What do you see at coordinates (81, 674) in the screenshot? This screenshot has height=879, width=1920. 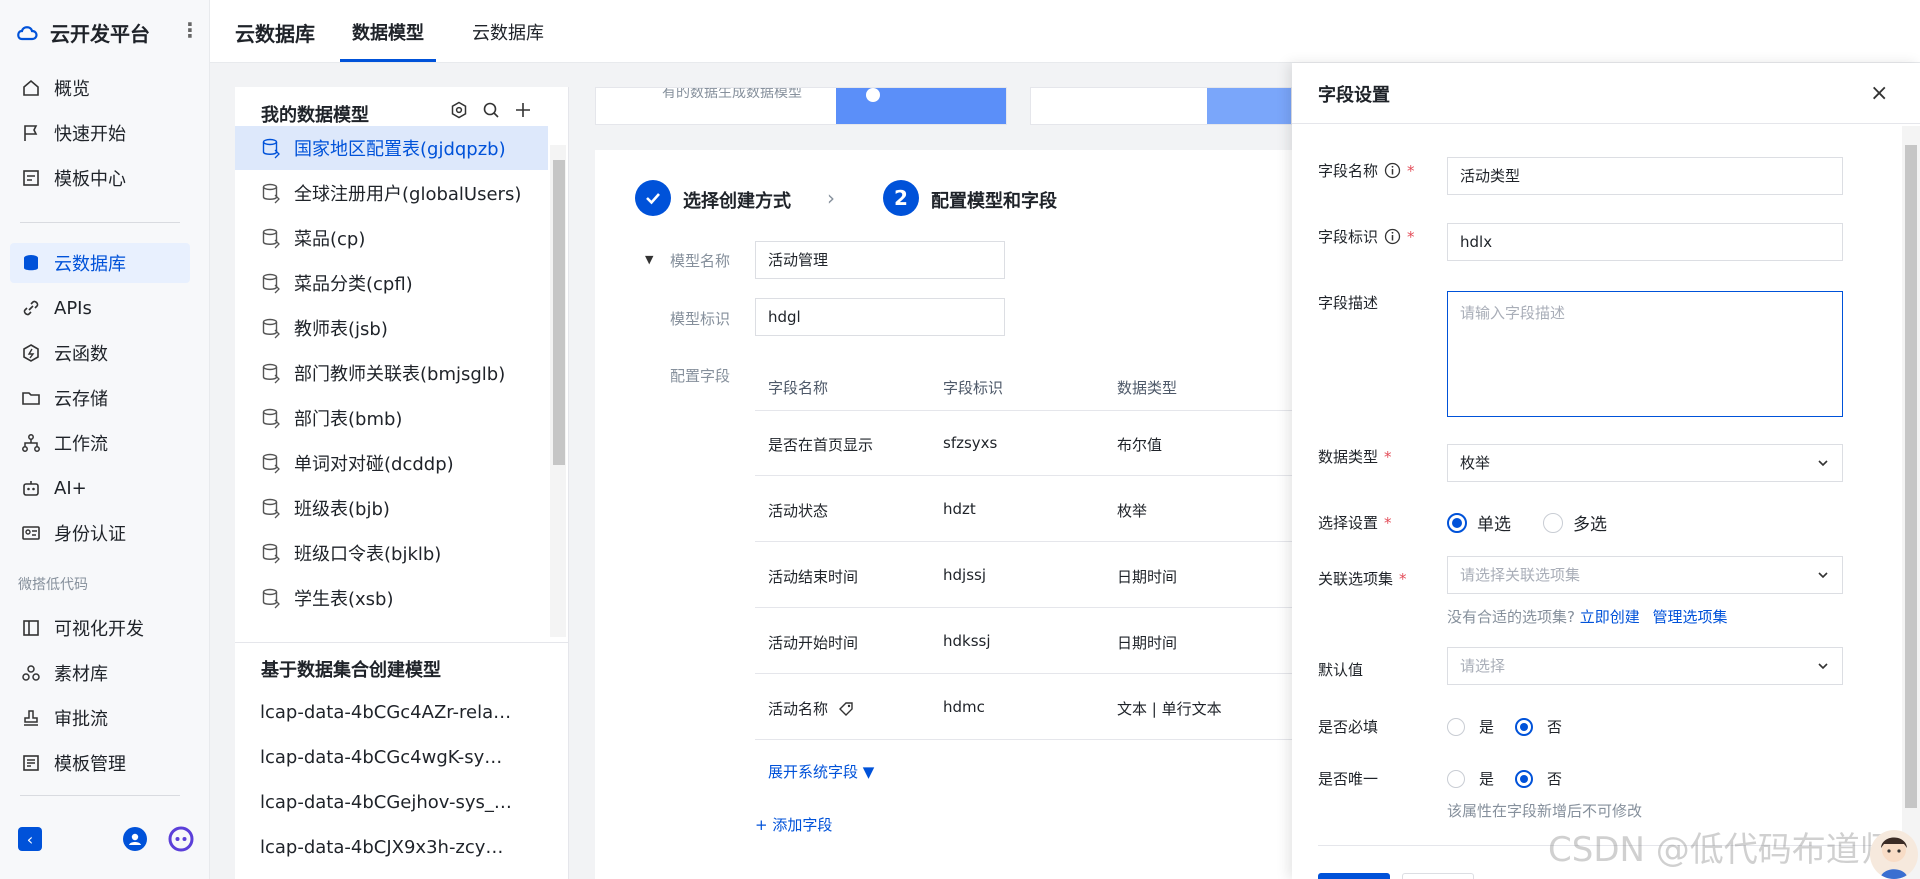 I see `nav-item-label: 素材库` at bounding box center [81, 674].